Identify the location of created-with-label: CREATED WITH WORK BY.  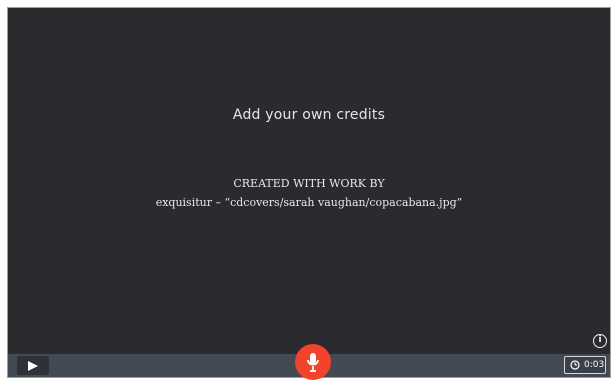
(309, 183).